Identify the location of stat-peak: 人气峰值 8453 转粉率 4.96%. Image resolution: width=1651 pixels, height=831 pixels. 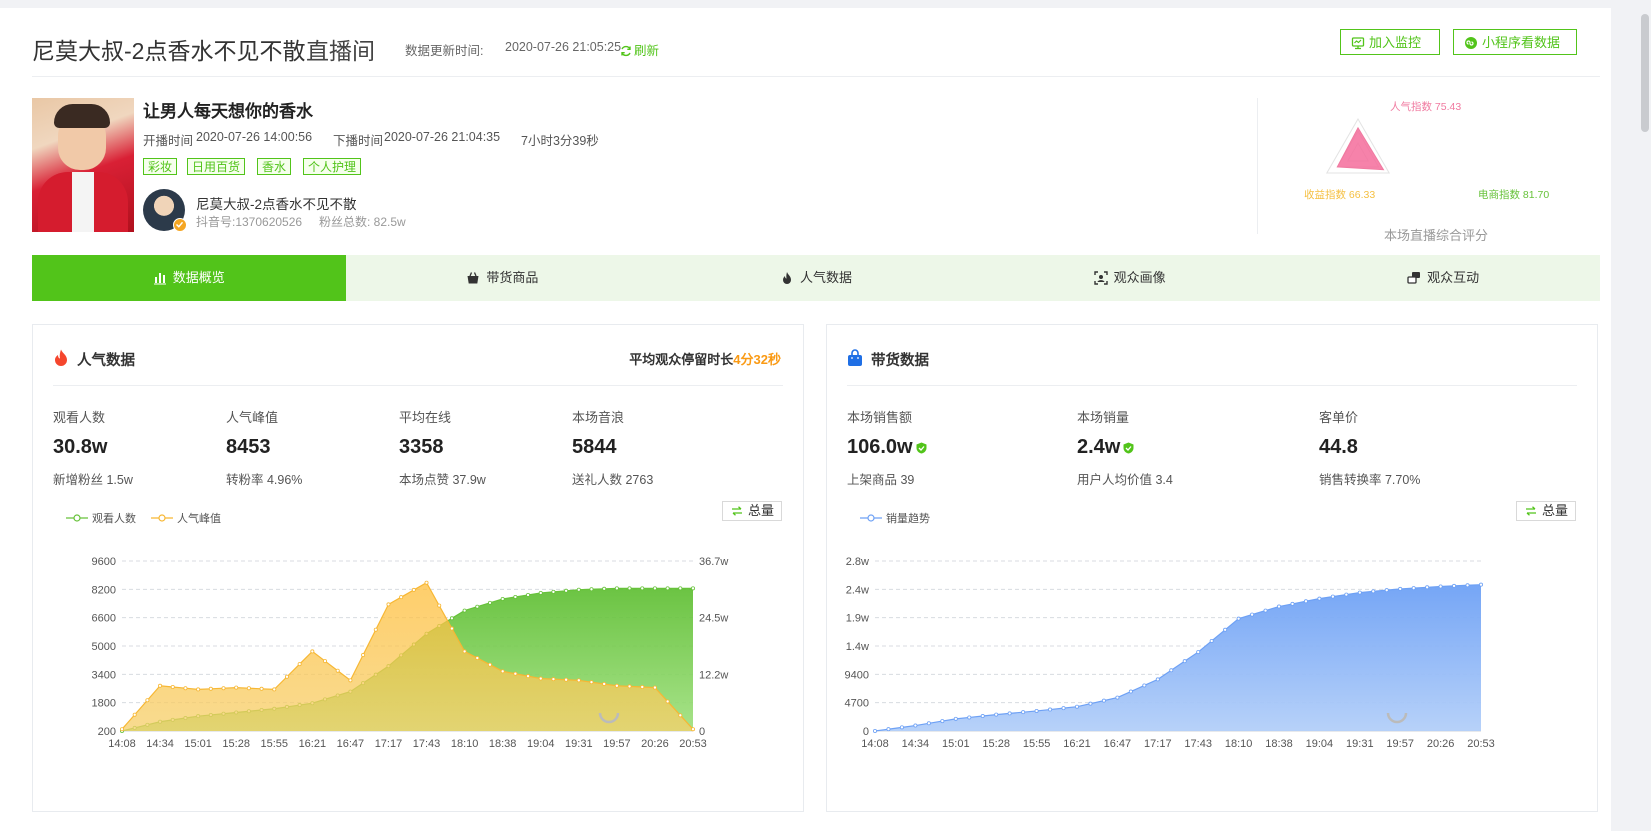
(264, 447).